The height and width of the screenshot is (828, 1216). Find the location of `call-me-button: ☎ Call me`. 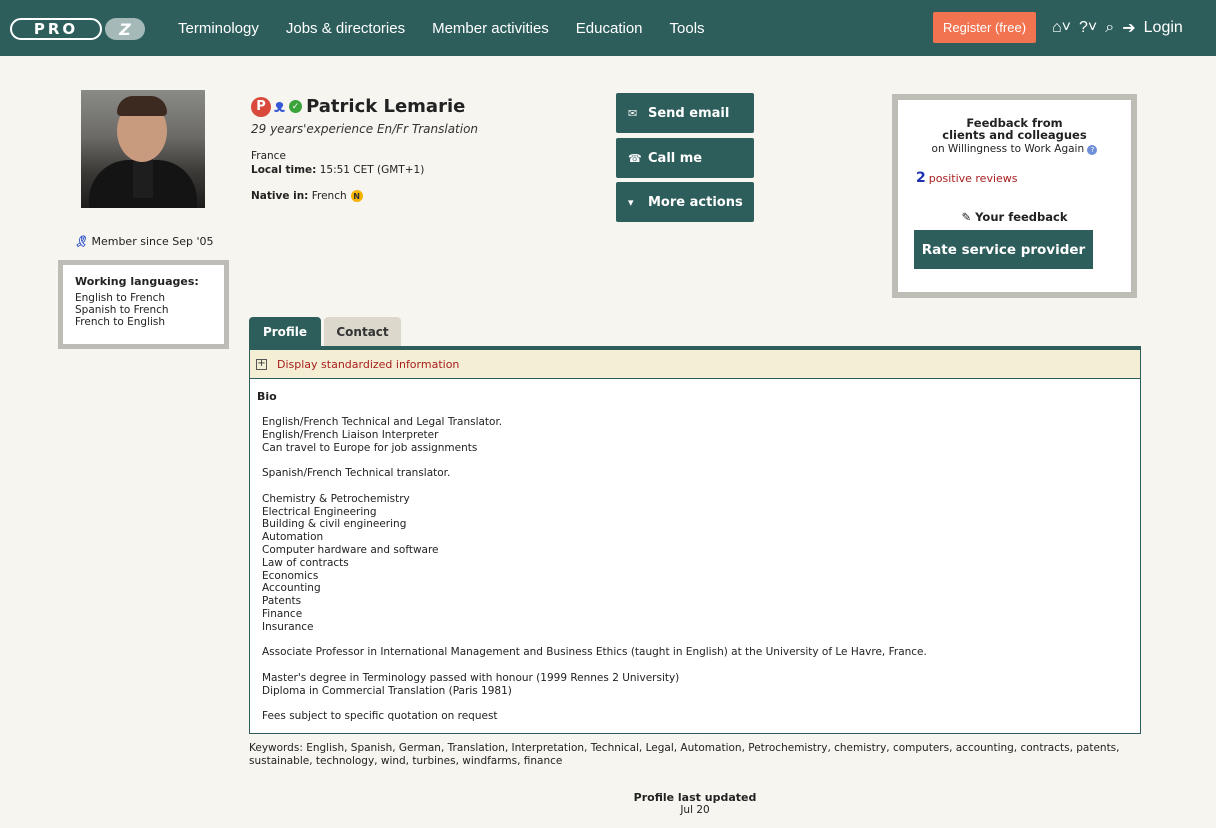

call-me-button: ☎ Call me is located at coordinates (685, 158).